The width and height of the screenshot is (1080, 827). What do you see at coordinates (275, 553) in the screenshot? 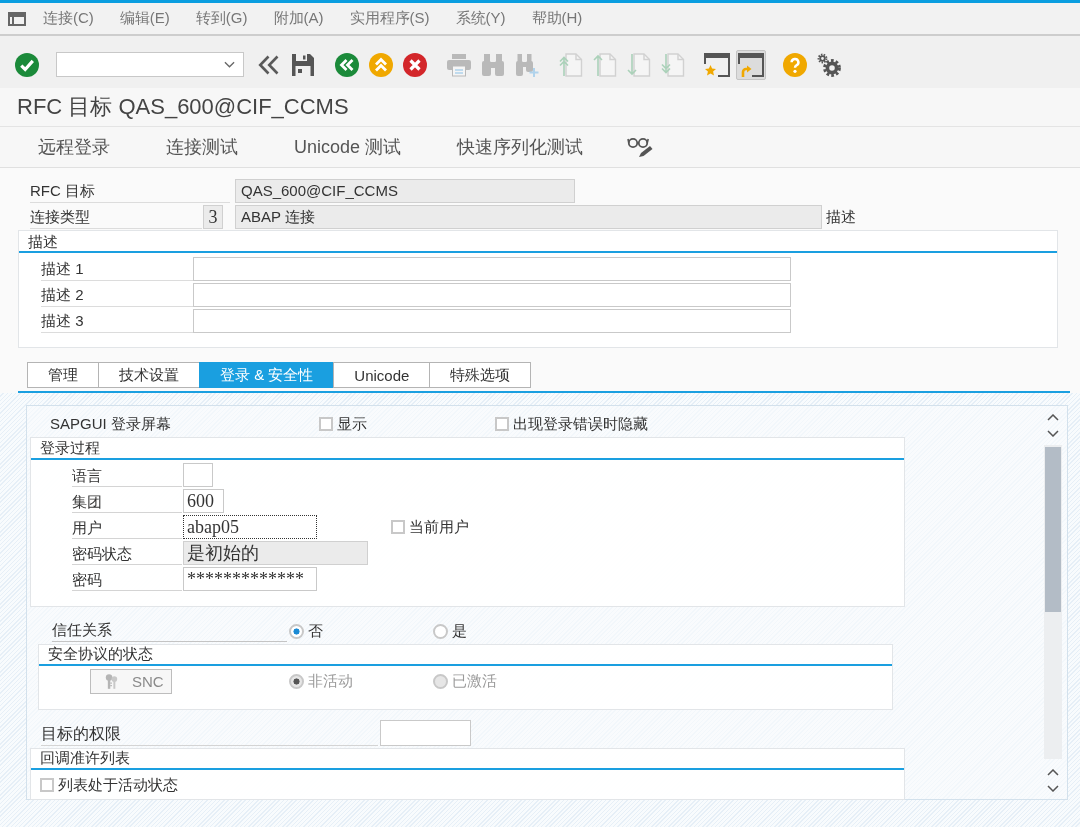
I see `text-field: 是初始的` at bounding box center [275, 553].